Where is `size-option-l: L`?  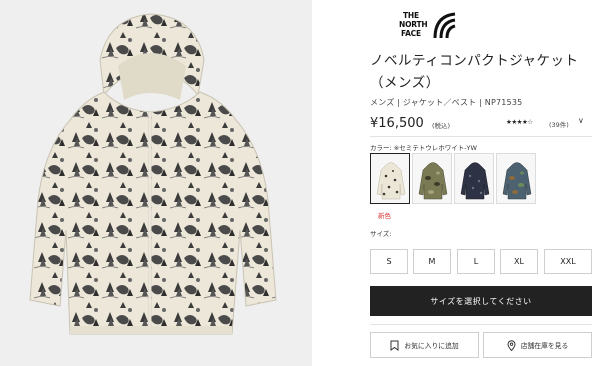 size-option-l: L is located at coordinates (476, 261).